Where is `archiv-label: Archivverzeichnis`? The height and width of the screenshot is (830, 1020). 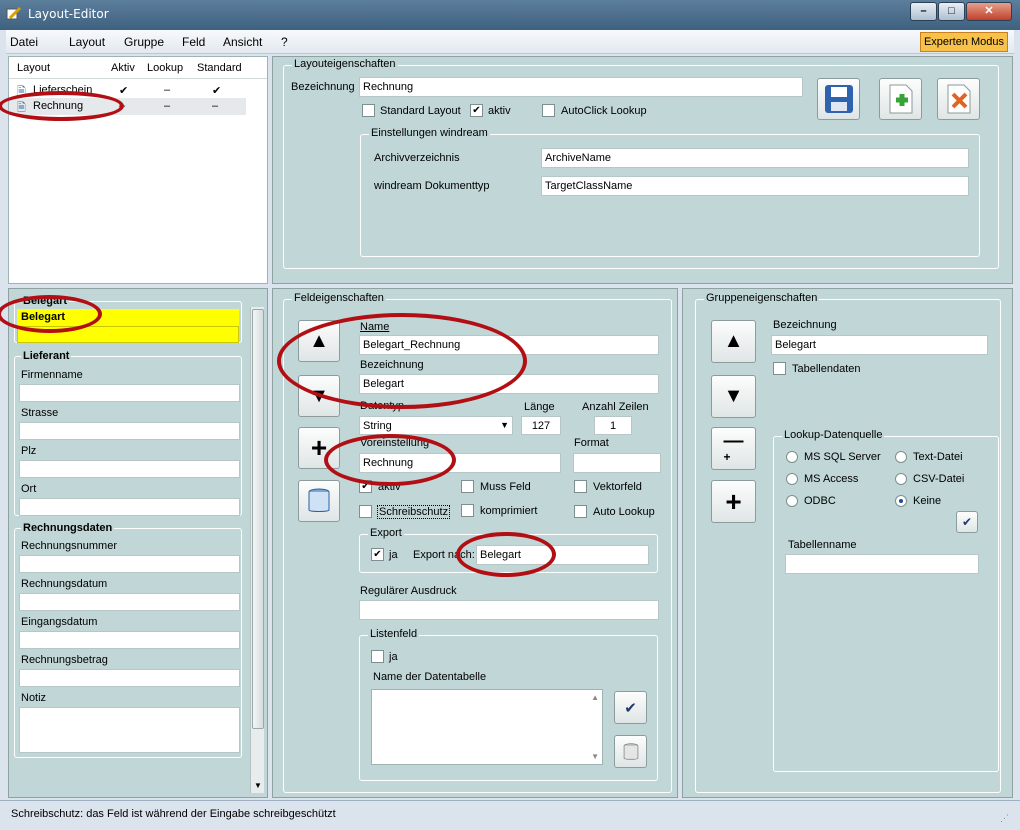
archiv-label: Archivverzeichnis is located at coordinates (417, 158).